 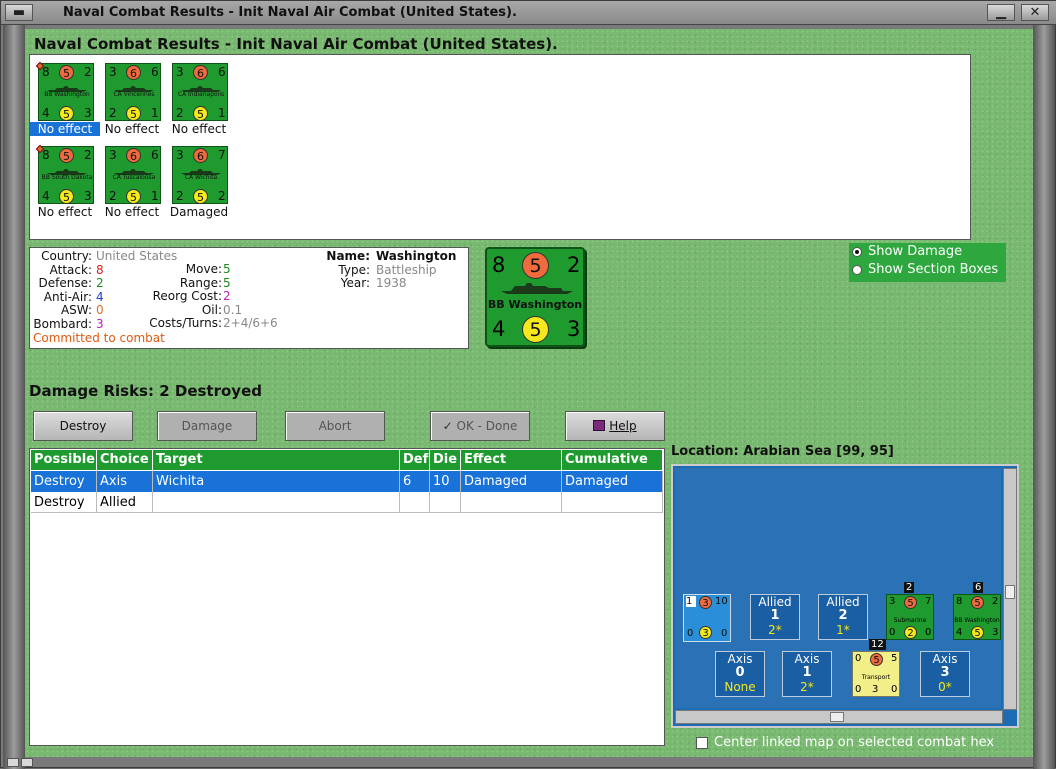 What do you see at coordinates (740, 674) in the screenshot?
I see `axis-combat-box: Axis 0 None` at bounding box center [740, 674].